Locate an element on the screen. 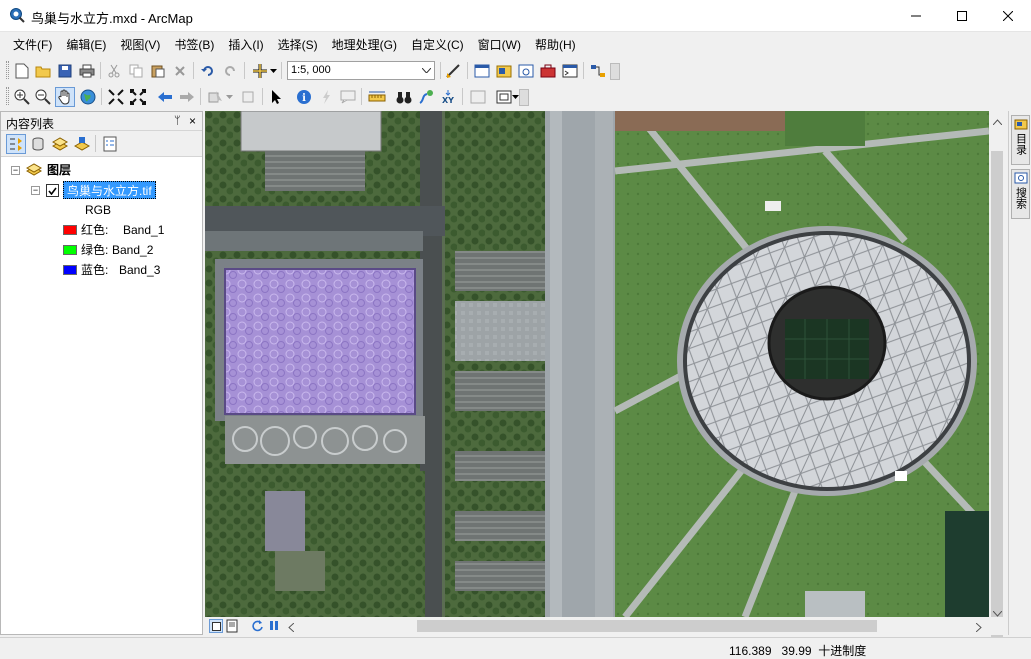 Image resolution: width=1031 pixels, height=659 pixels. map-bottom-bar is located at coordinates (605, 626).